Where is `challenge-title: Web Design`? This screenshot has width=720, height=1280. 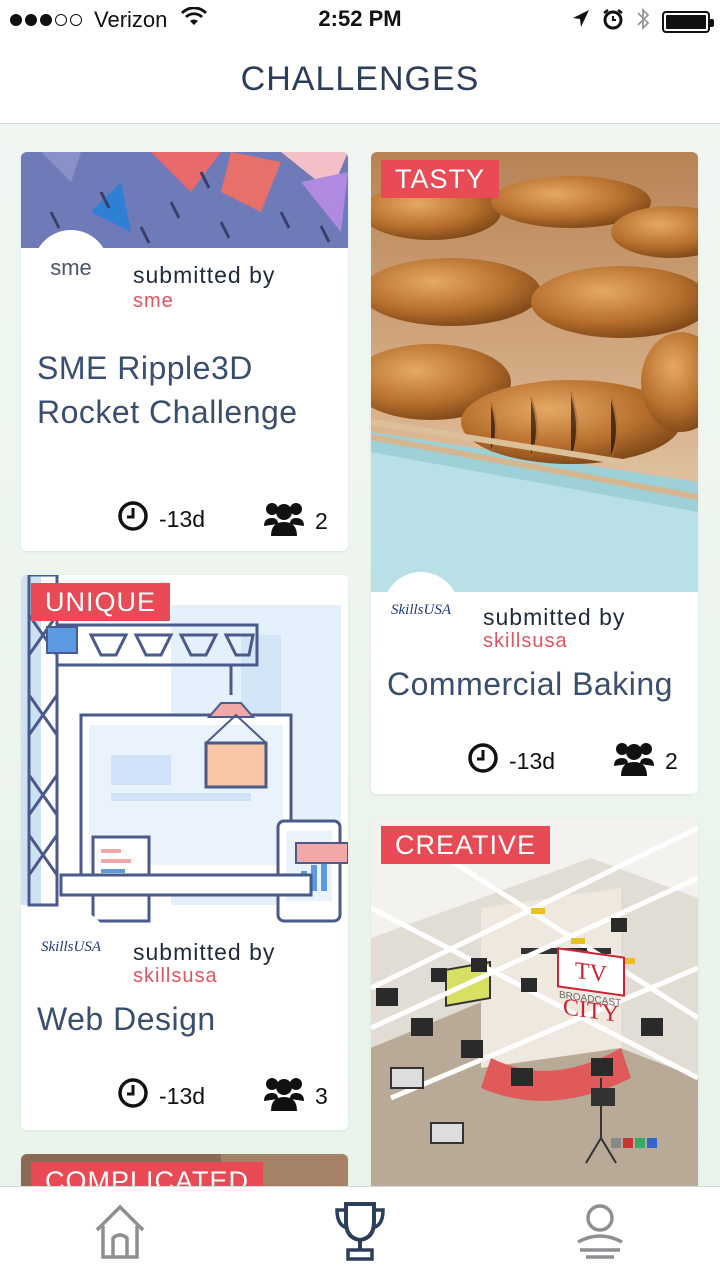
challenge-title: Web Design is located at coordinates (126, 1019).